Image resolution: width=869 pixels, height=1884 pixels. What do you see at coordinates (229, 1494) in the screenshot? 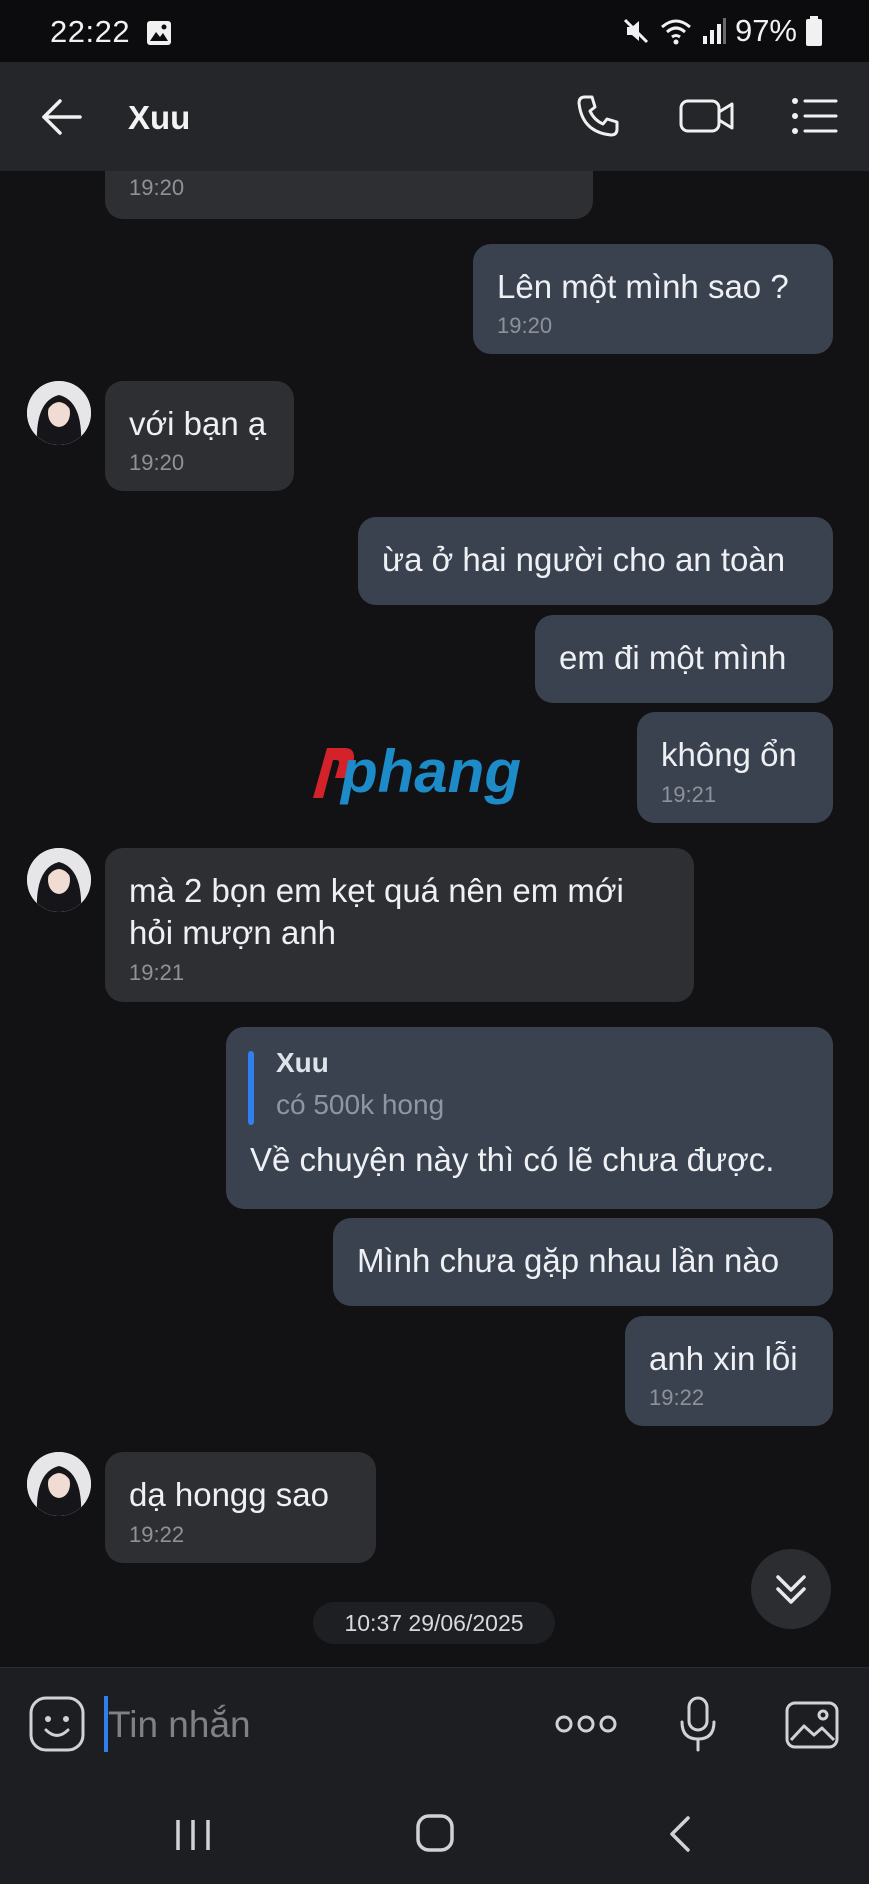
I see `message-text: dạ hongg sao` at bounding box center [229, 1494].